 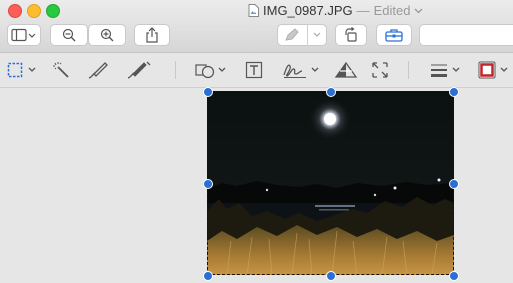 I want to click on resize-handle-top-right, so click(x=454, y=92).